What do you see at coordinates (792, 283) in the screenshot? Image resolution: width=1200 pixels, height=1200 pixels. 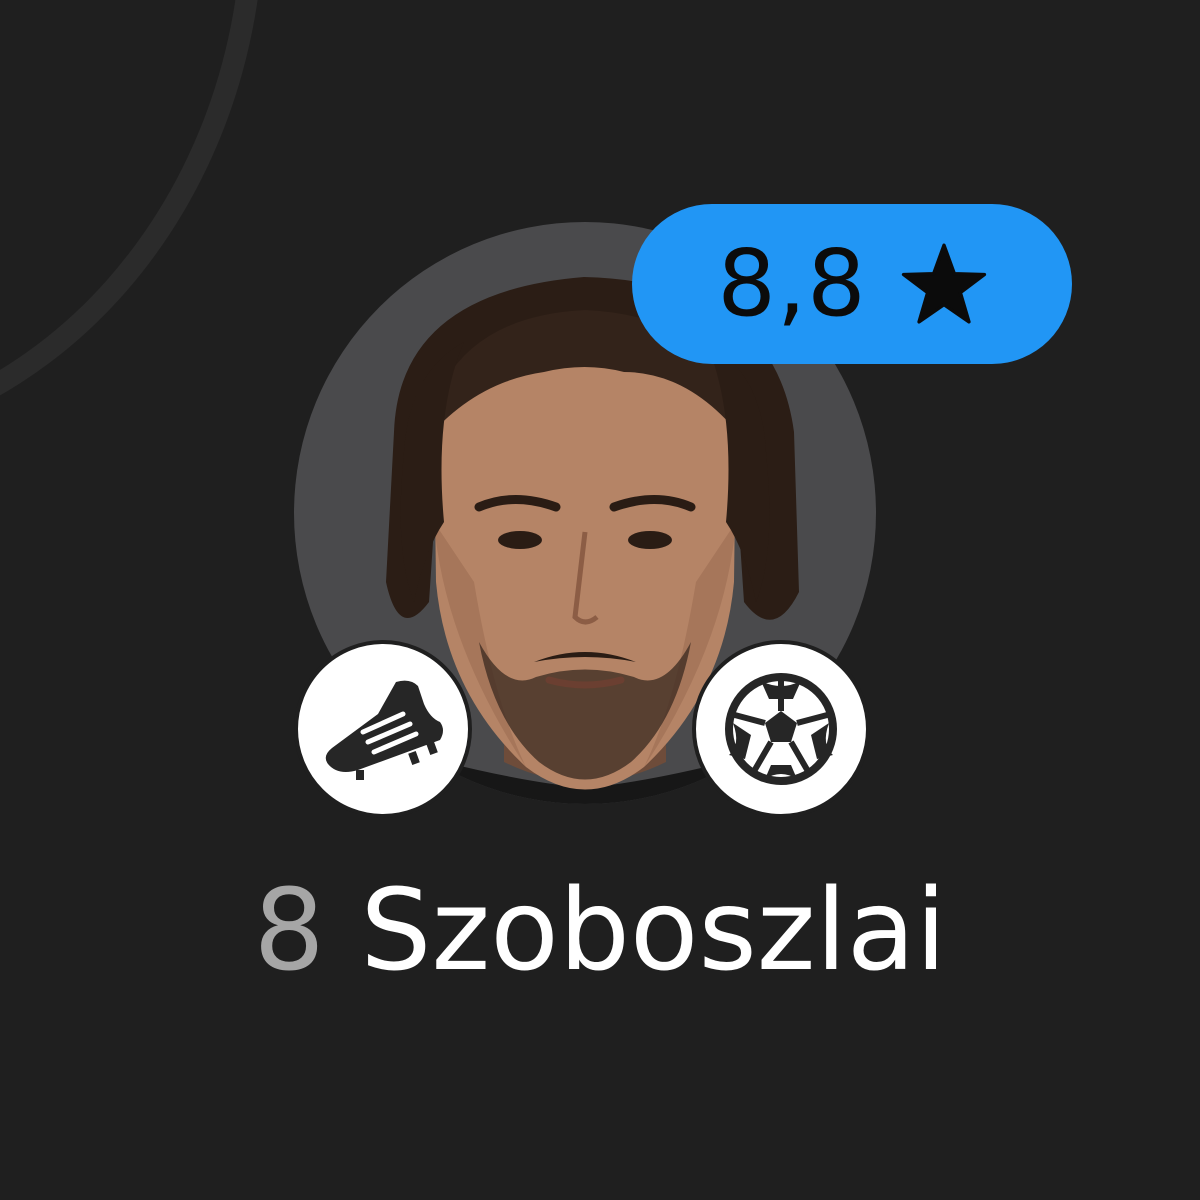 I see `rating-value: 8,8` at bounding box center [792, 283].